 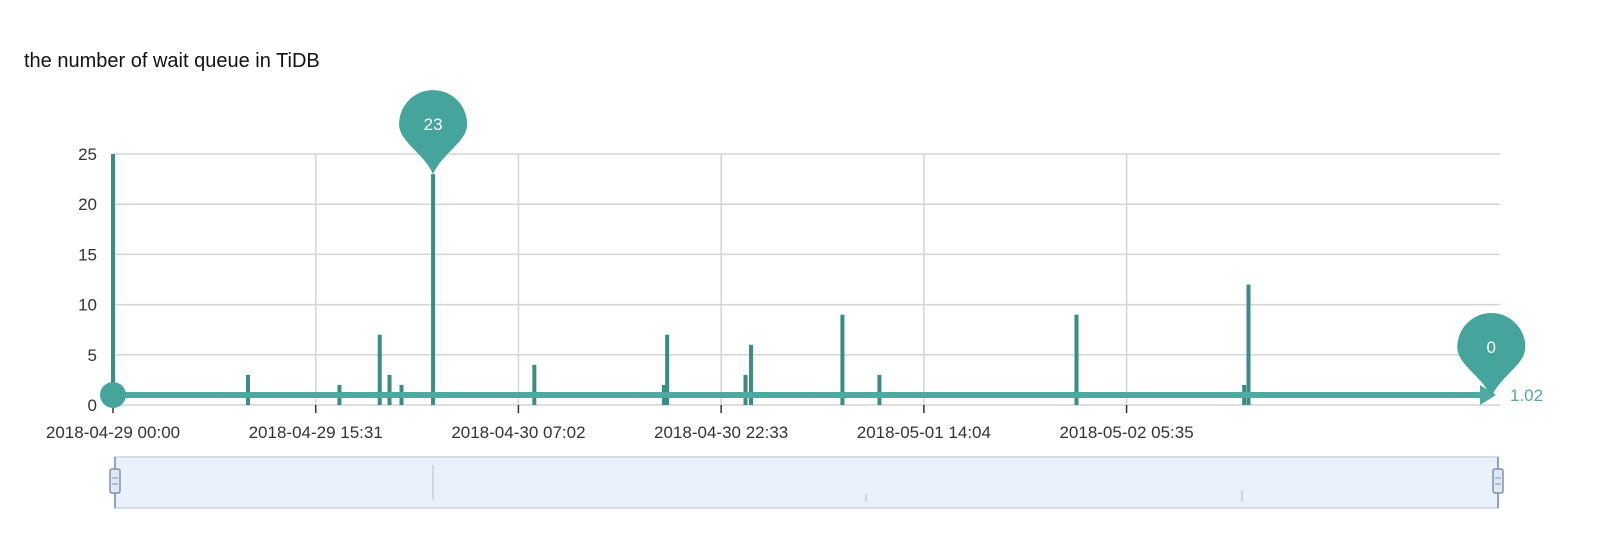 I want to click on x-tick-label: 2018-04-29 15:31, so click(x=316, y=432).